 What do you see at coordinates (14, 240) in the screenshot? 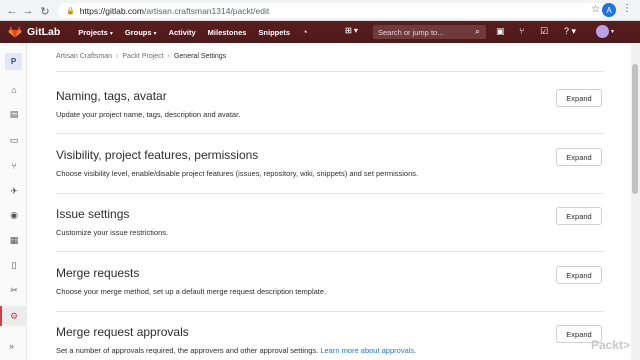
I see `sidebar-item-registry: ▦` at bounding box center [14, 240].